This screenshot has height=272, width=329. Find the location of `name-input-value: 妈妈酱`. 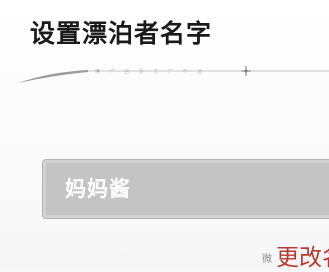

name-input-value: 妈妈酱 is located at coordinates (98, 189).